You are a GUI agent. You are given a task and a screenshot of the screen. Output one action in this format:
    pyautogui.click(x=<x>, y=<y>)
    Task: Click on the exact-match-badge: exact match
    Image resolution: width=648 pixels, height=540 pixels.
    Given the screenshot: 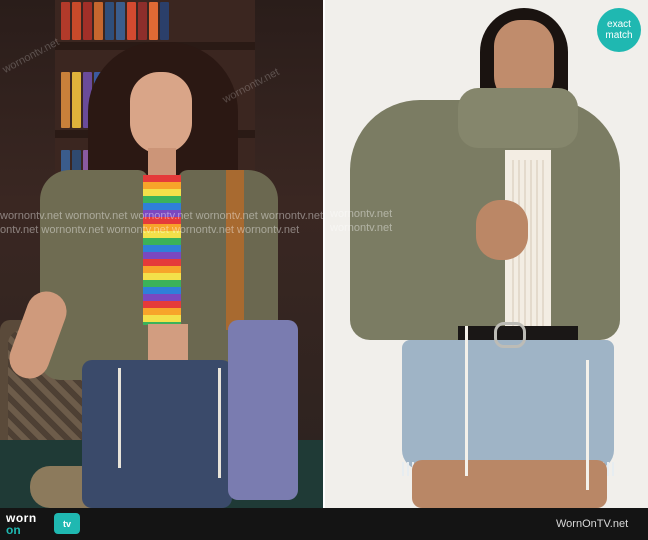 What is the action you would take?
    pyautogui.click(x=619, y=30)
    